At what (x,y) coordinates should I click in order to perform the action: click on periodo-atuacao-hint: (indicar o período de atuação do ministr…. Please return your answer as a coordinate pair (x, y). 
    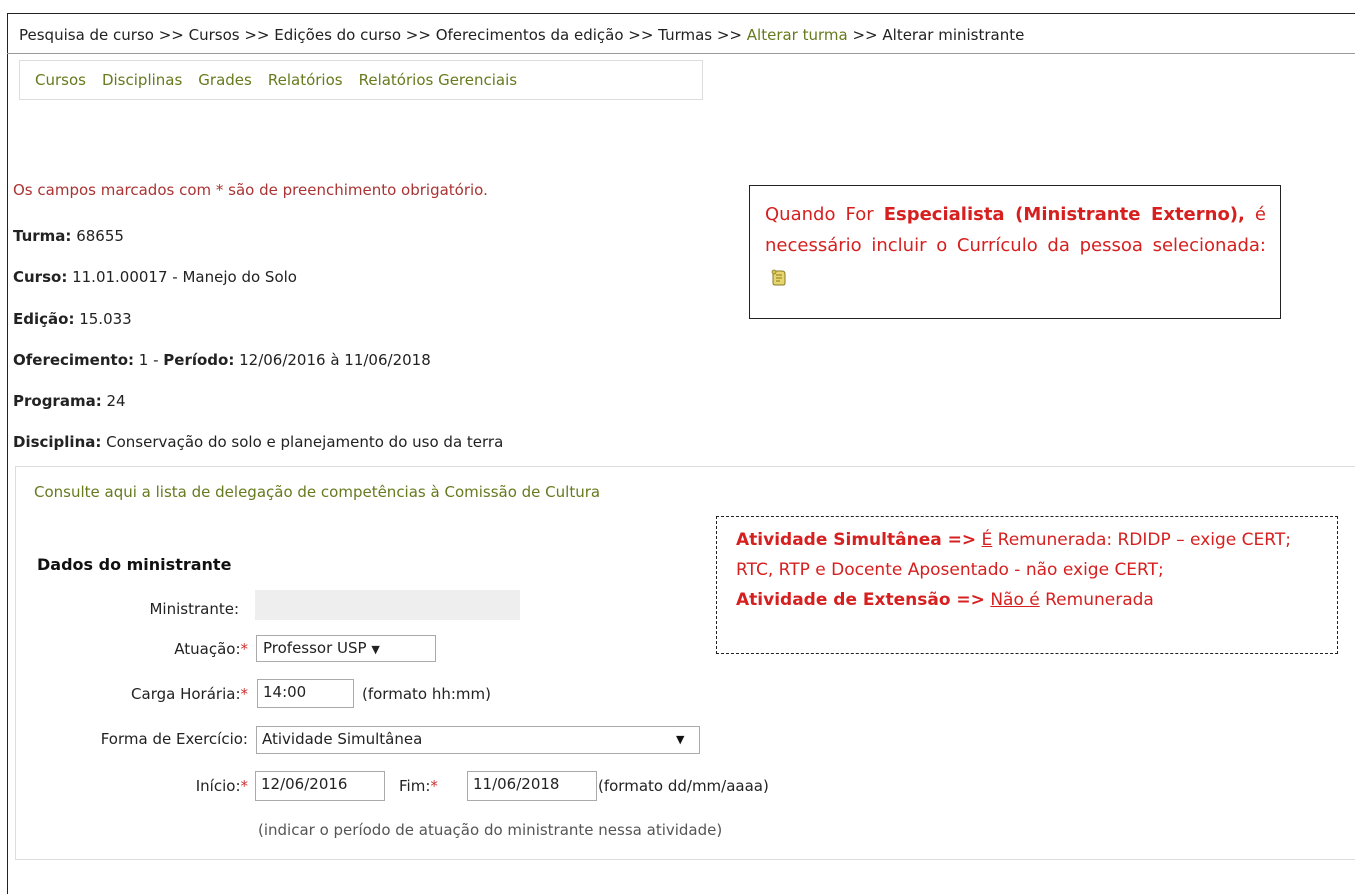
    Looking at the image, I should click on (490, 830).